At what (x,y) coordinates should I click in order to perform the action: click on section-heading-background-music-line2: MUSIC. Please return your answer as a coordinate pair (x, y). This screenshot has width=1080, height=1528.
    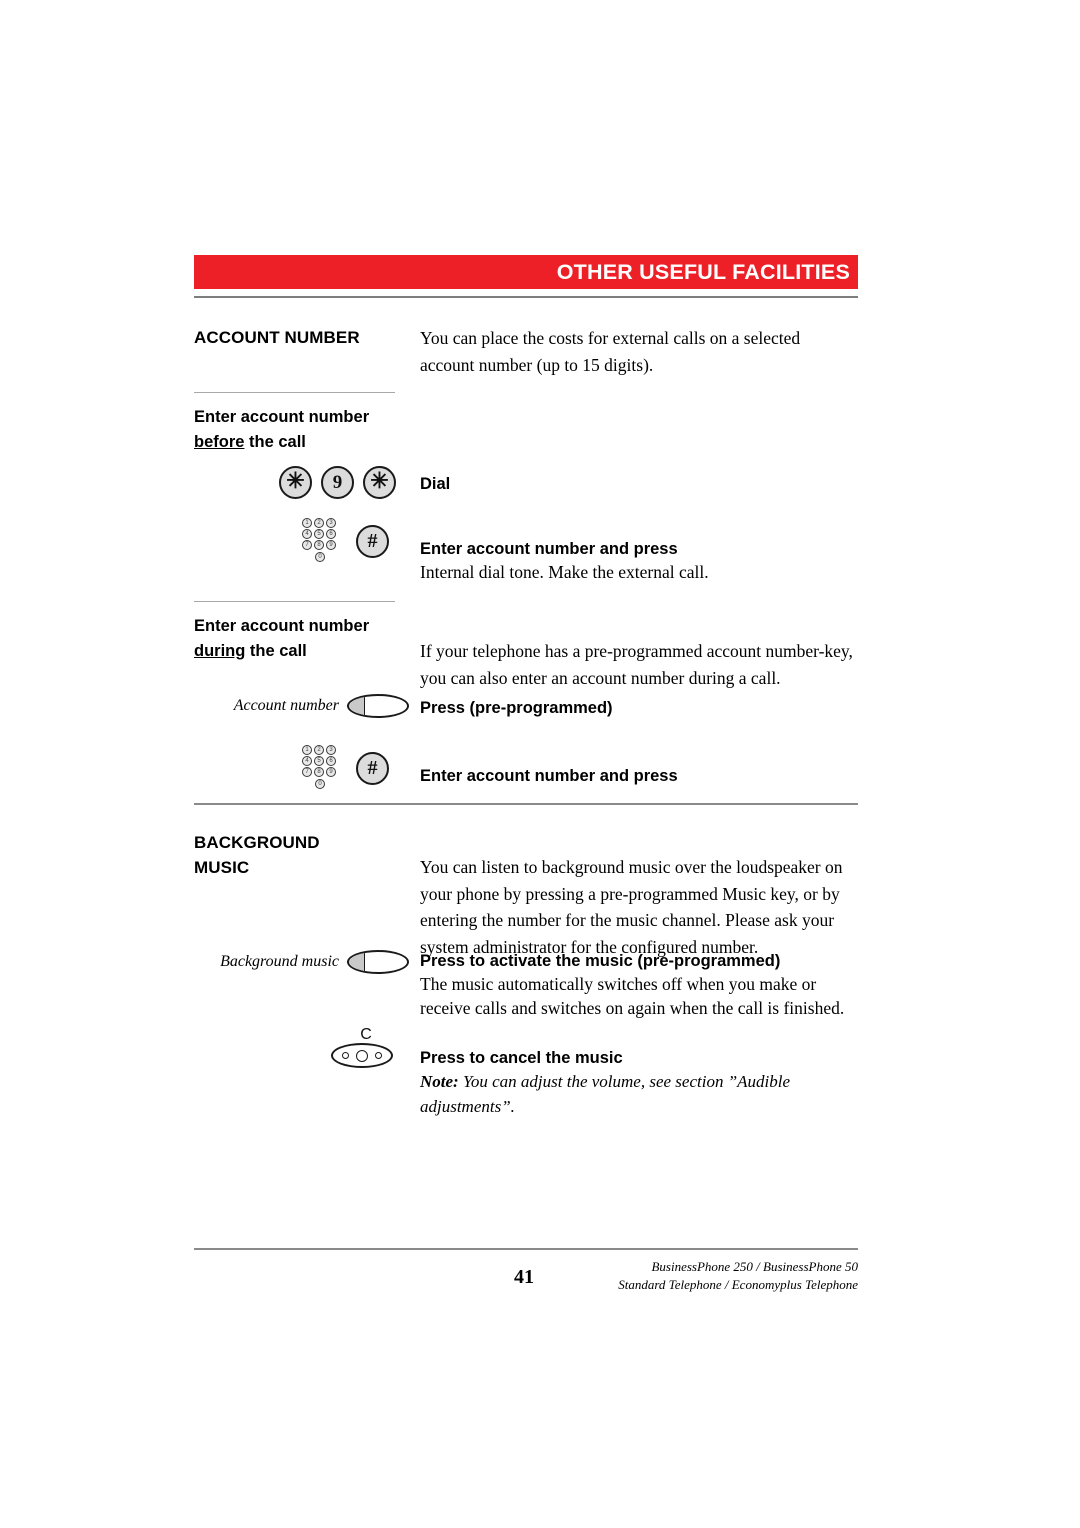
    Looking at the image, I should click on (222, 867).